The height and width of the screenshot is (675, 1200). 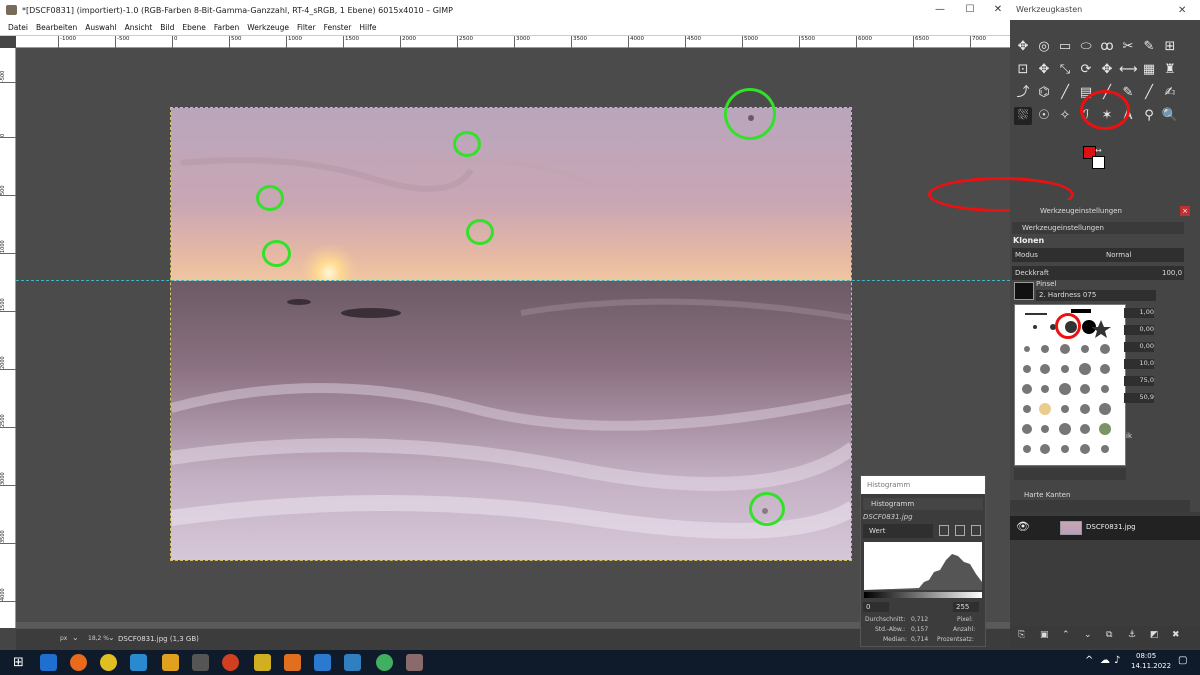 What do you see at coordinates (998, 10) in the screenshot?
I see `close-button: ✕` at bounding box center [998, 10].